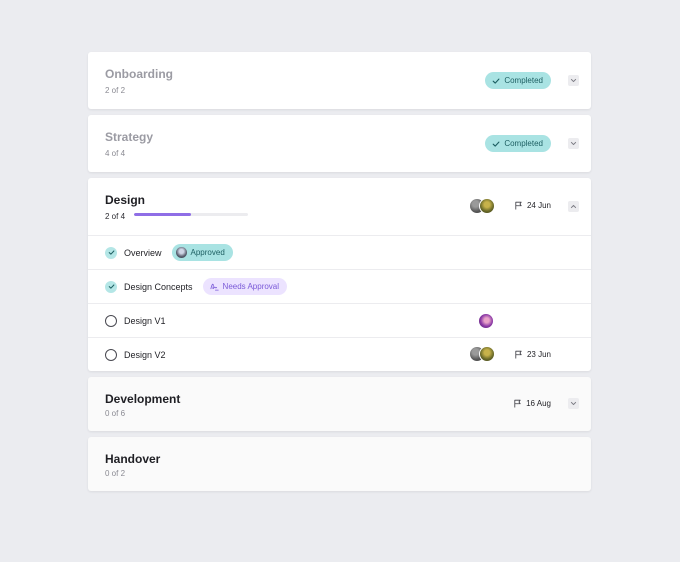 The width and height of the screenshot is (680, 562). I want to click on chevron-up-icon, so click(573, 206).